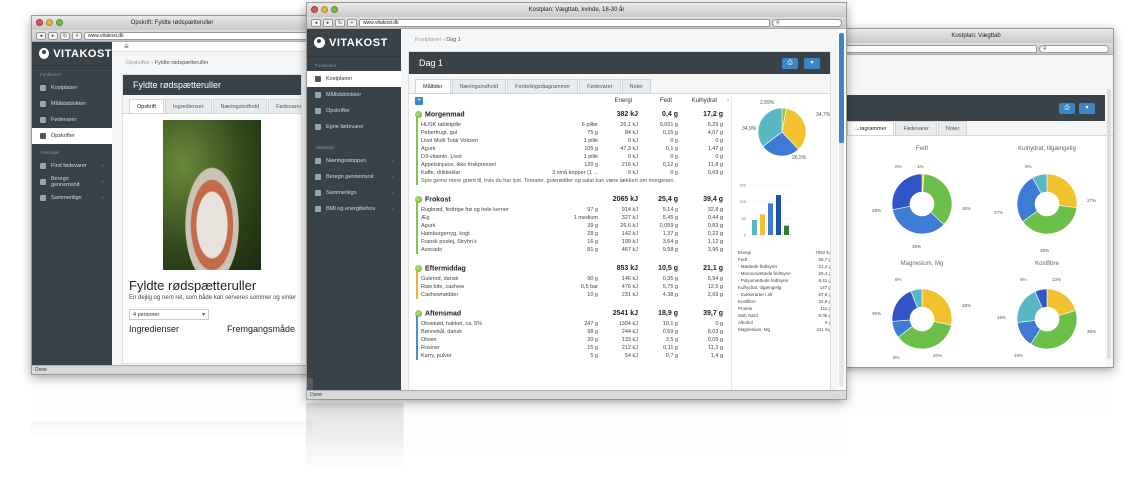 The width and height of the screenshot is (1140, 491). What do you see at coordinates (719, 141) in the screenshot?
I see `food-carb: 0 g` at bounding box center [719, 141].